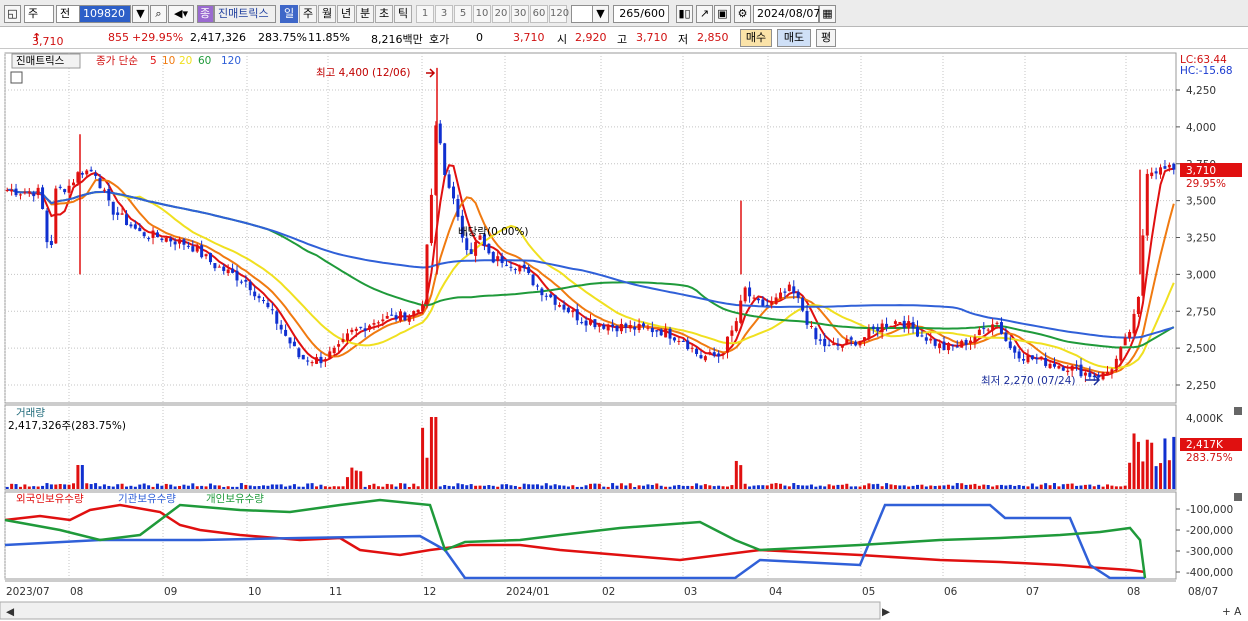 This screenshot has width=1248, height=621. What do you see at coordinates (365, 14) in the screenshot?
I see `period-tab-4: 분` at bounding box center [365, 14].